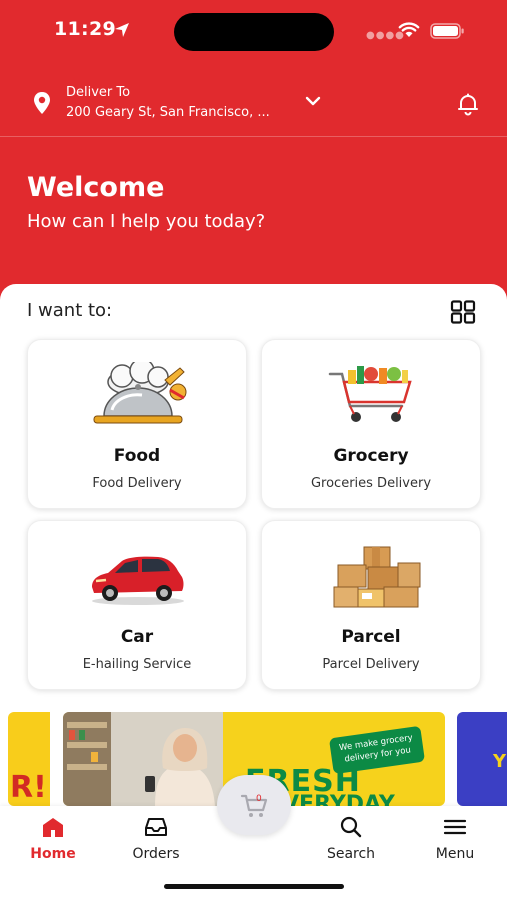 The height and width of the screenshot is (900, 507). I want to click on service-title: Grocery, so click(371, 456).